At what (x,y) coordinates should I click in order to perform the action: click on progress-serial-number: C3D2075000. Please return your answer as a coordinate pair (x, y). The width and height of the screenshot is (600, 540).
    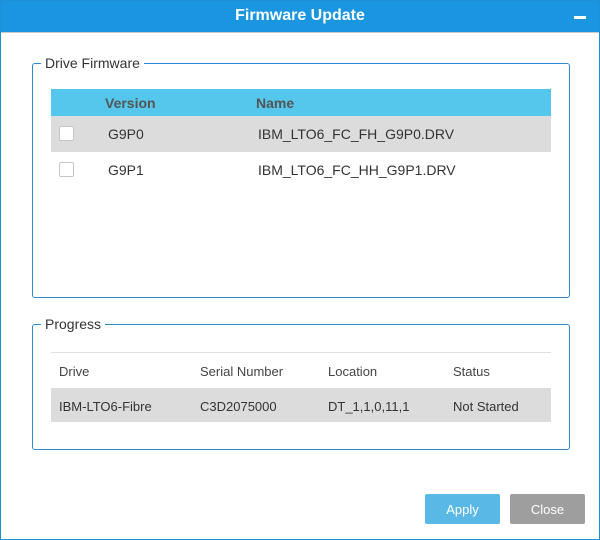
    Looking at the image, I should click on (238, 406).